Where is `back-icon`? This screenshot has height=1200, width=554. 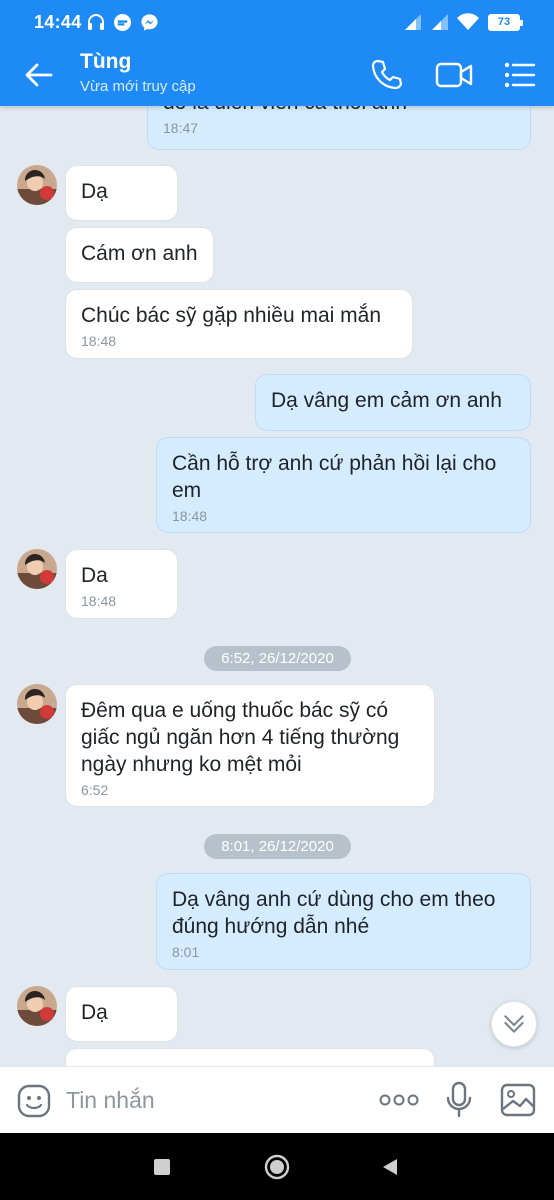 back-icon is located at coordinates (390, 1167).